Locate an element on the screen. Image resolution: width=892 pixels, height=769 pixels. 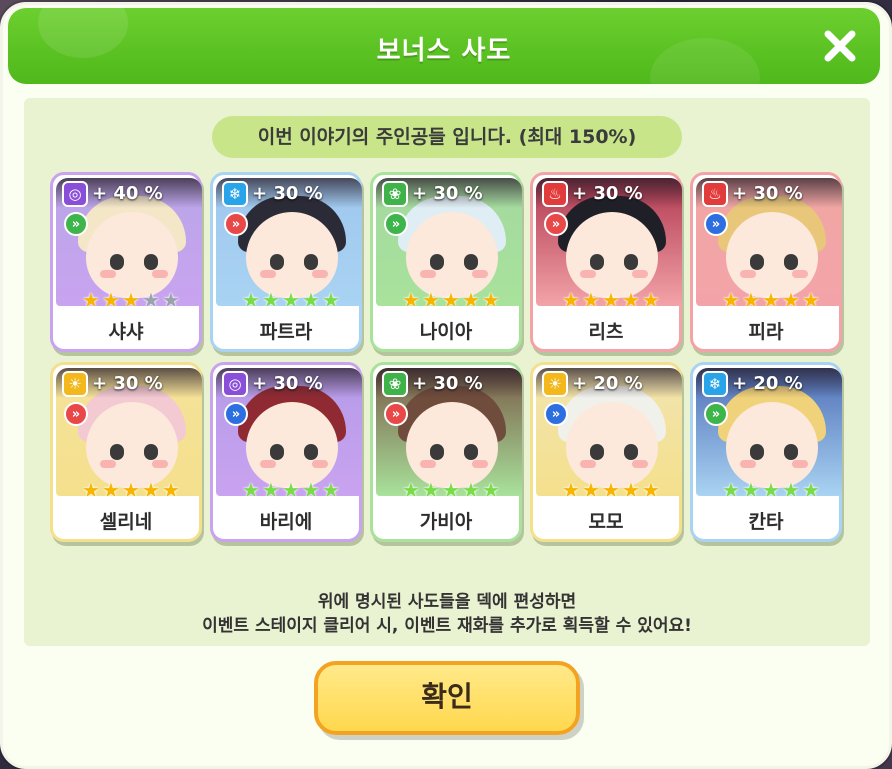
character-name: 피라 is located at coordinates (766, 332).